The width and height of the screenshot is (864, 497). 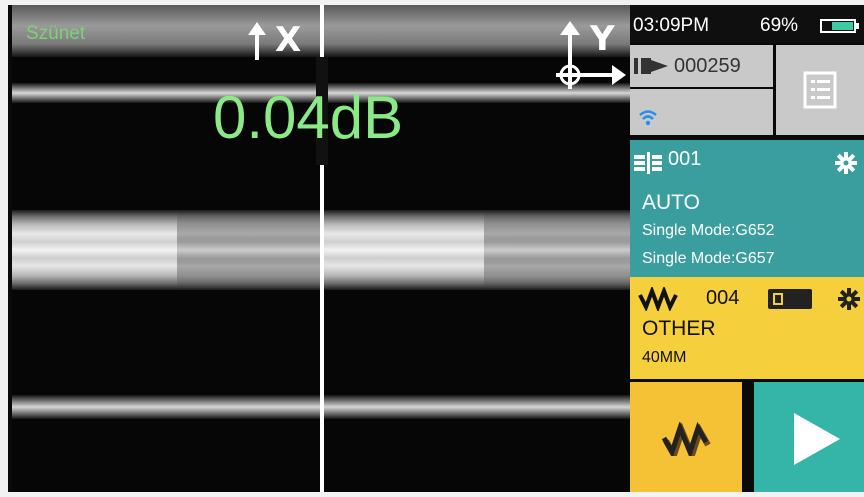 What do you see at coordinates (685, 159) in the screenshot?
I see `splice-program-number: 001` at bounding box center [685, 159].